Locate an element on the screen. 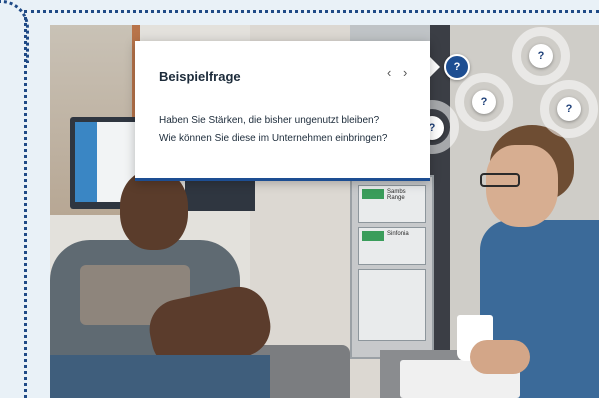 Image resolution: width=599 pixels, height=398 pixels. chevron-left-icon: ‹ is located at coordinates (389, 72).